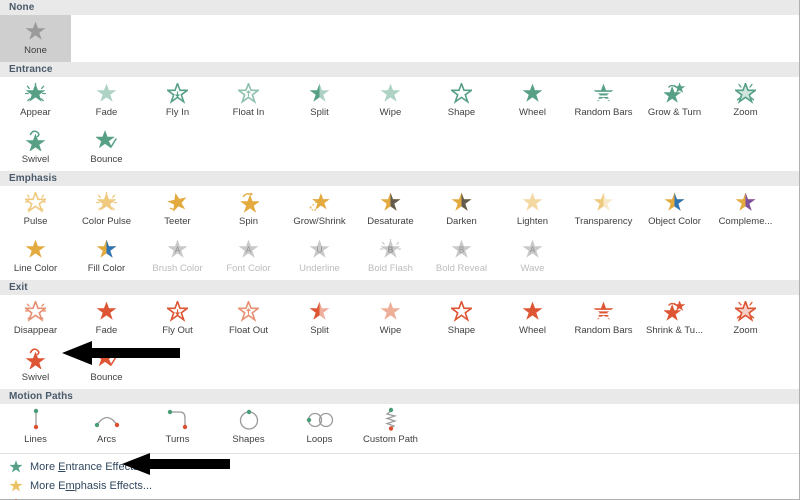 This screenshot has height=500, width=800. Describe the element at coordinates (177, 202) in the screenshot. I see `star-teeter-icon` at that location.